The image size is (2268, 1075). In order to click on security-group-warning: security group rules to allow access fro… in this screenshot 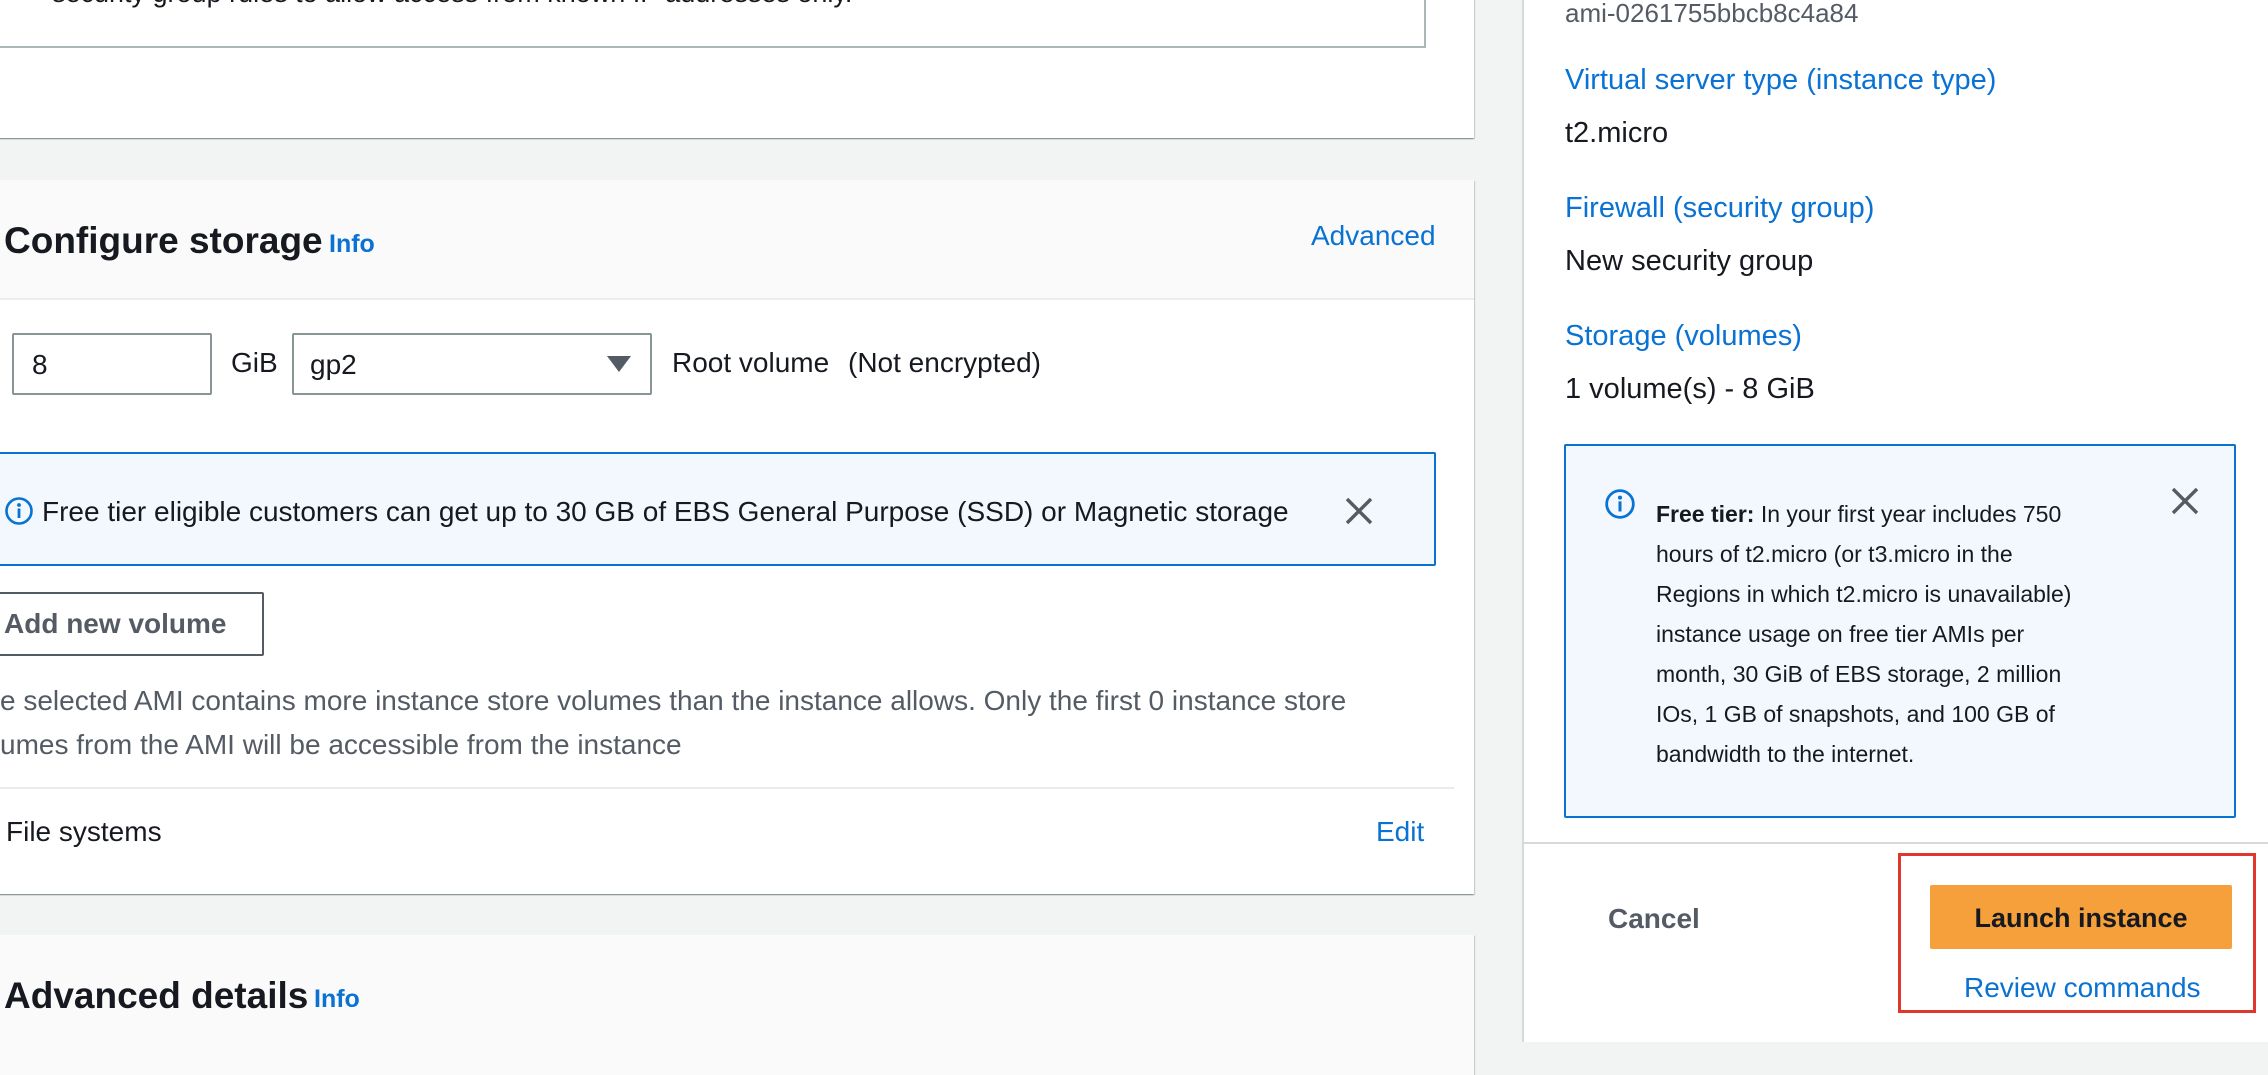, I will do `click(713, 24)`.